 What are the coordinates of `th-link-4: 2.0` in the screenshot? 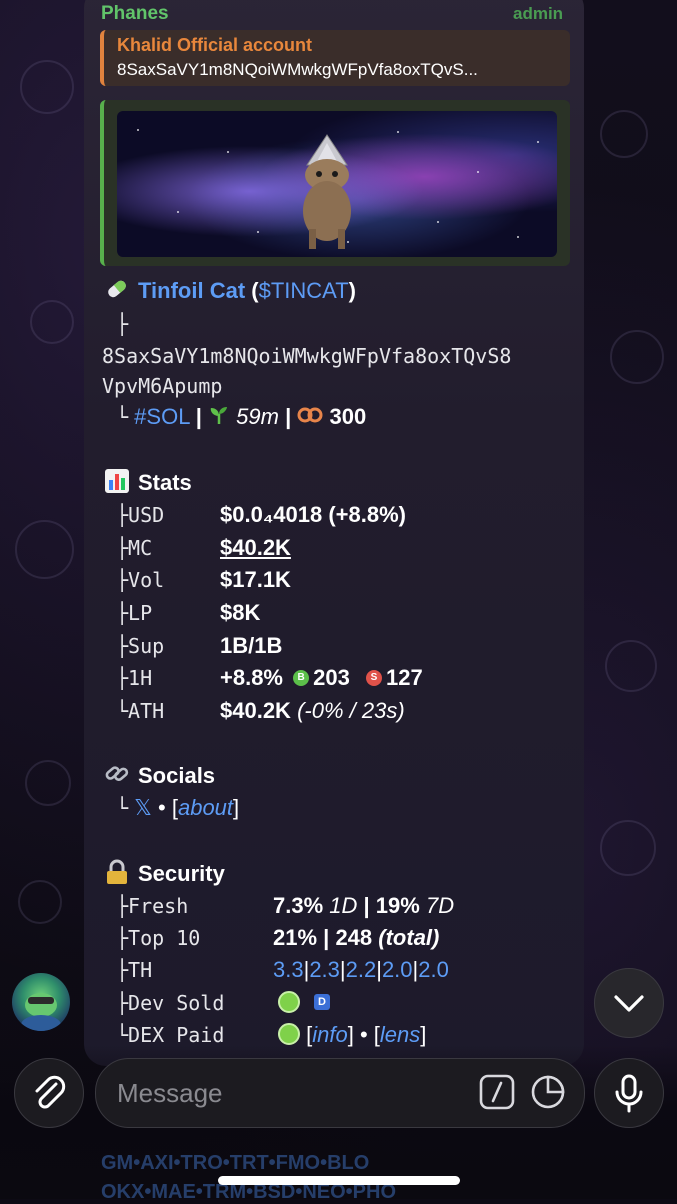 It's located at (397, 969).